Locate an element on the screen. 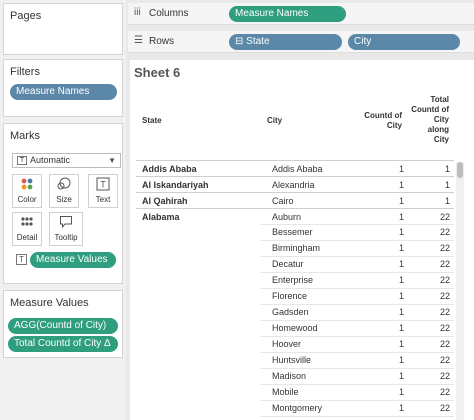 This screenshot has height=420, width=474. table-row: Decatur 1 22 is located at coordinates (295, 264).